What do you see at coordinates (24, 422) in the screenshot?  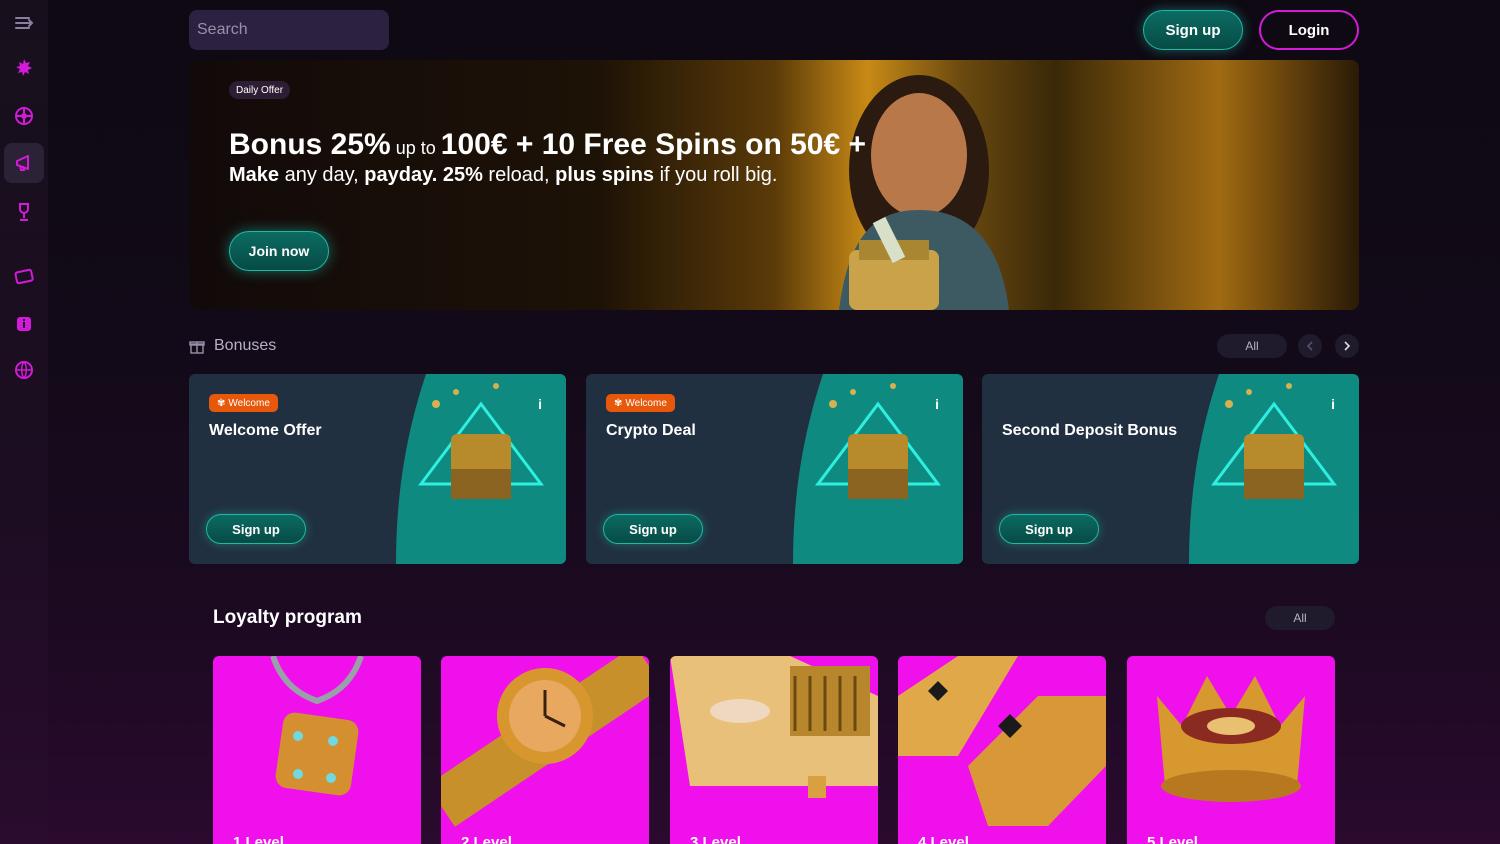 I see `sidebar` at bounding box center [24, 422].